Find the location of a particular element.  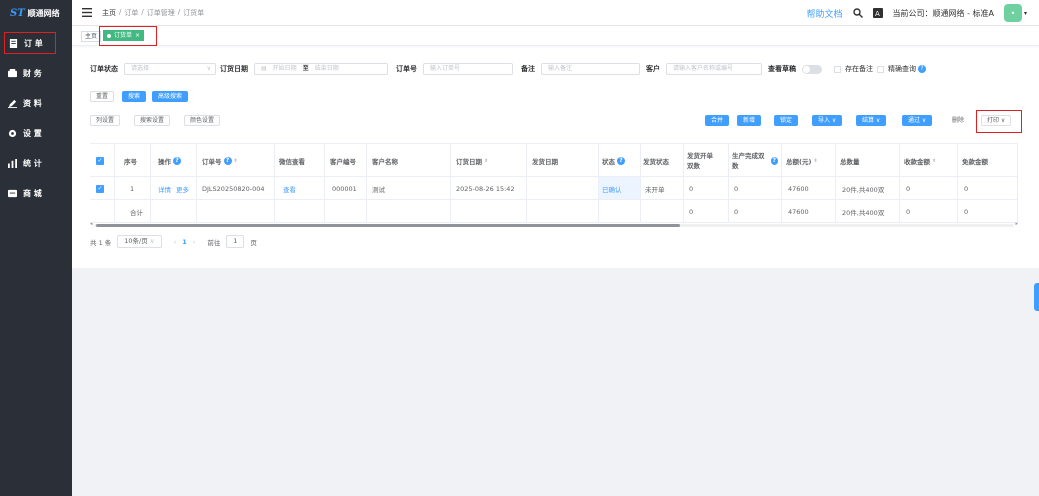

help-docs-link: 帮助文档 is located at coordinates (825, 13).